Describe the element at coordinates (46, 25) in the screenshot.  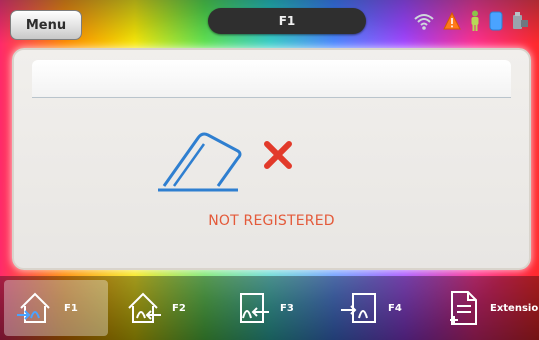
I see `menu-button: Menu` at that location.